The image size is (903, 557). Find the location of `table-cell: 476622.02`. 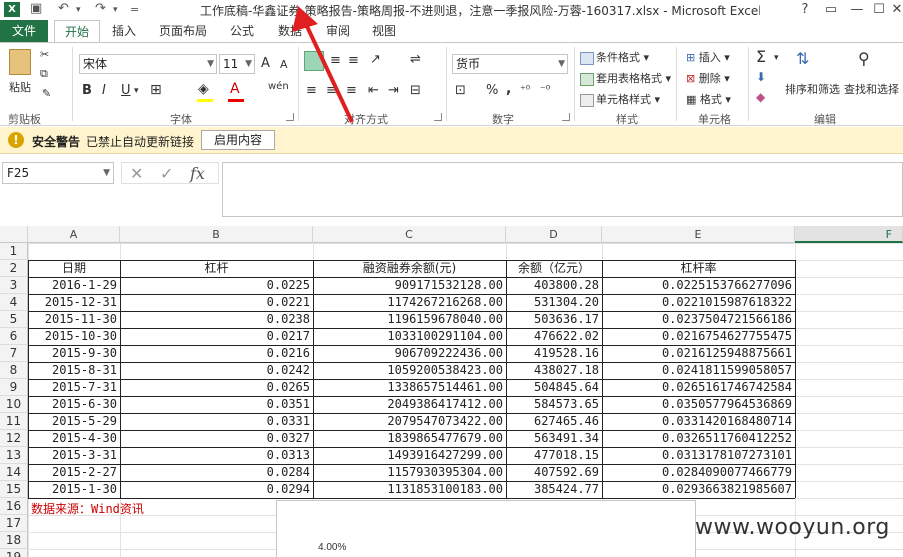

table-cell: 476622.02 is located at coordinates (554, 336).